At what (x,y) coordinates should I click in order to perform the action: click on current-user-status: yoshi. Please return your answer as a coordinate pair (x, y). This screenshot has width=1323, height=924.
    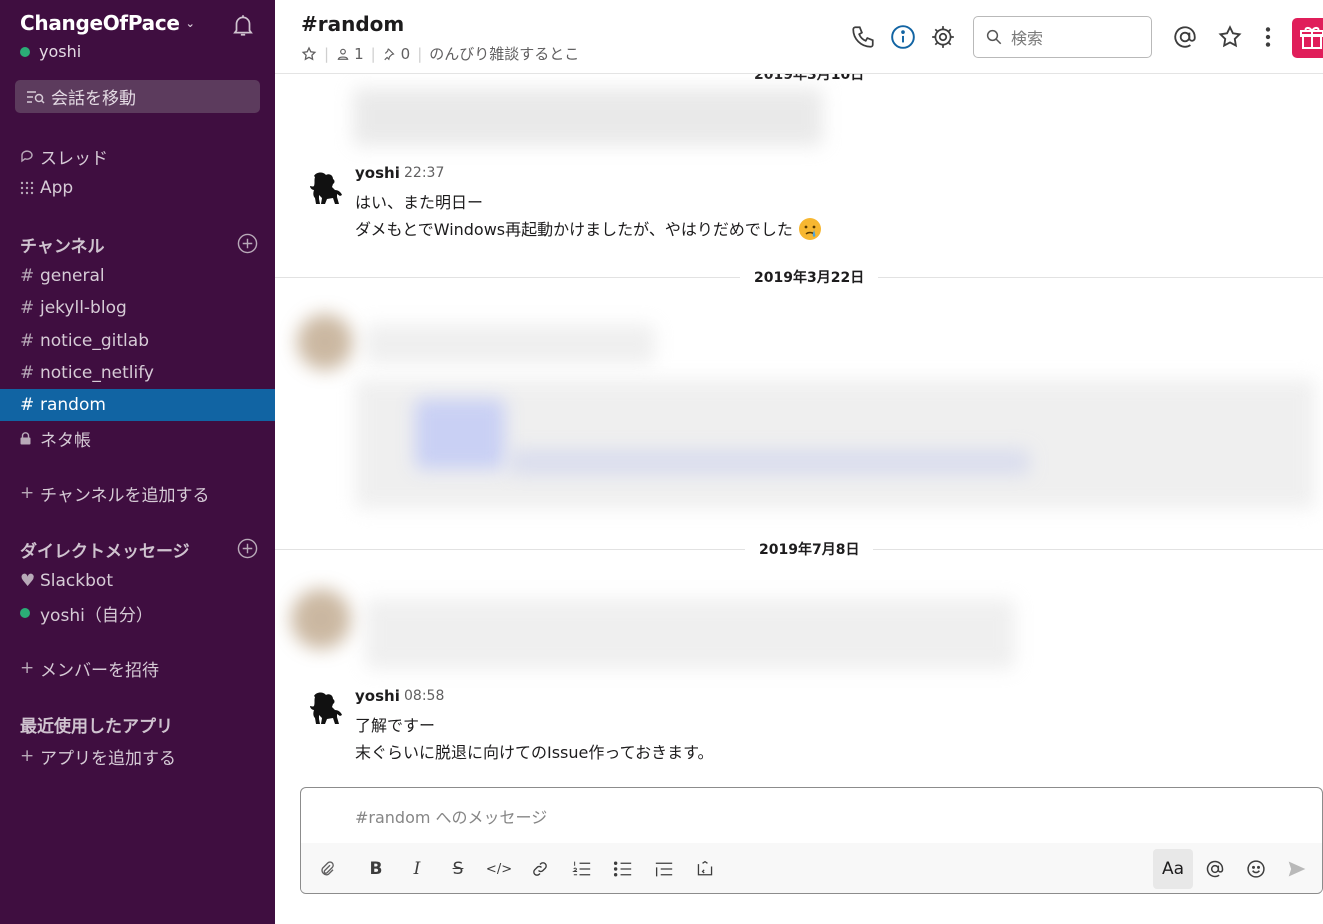
    Looking at the image, I should click on (50, 51).